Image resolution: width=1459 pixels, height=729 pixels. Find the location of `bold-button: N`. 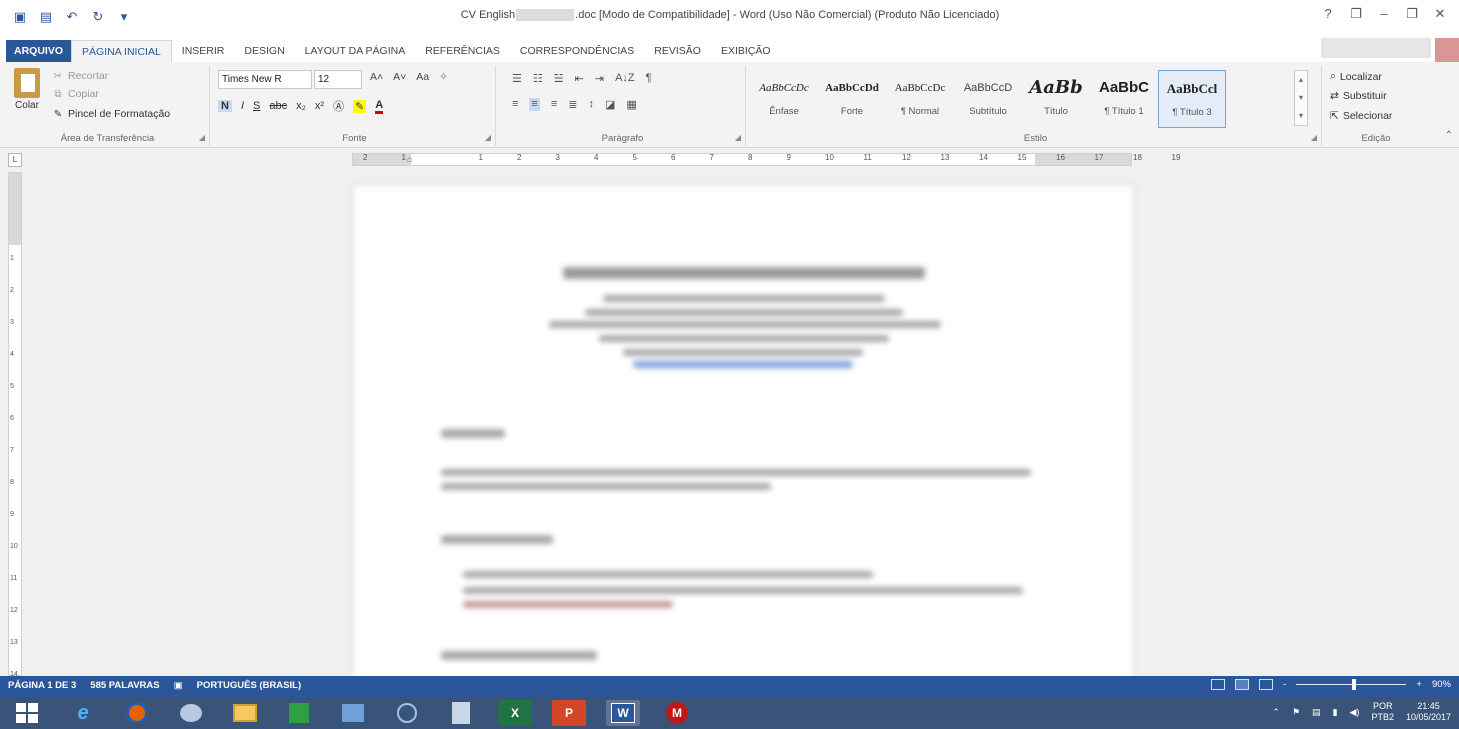

bold-button: N is located at coordinates (225, 106).